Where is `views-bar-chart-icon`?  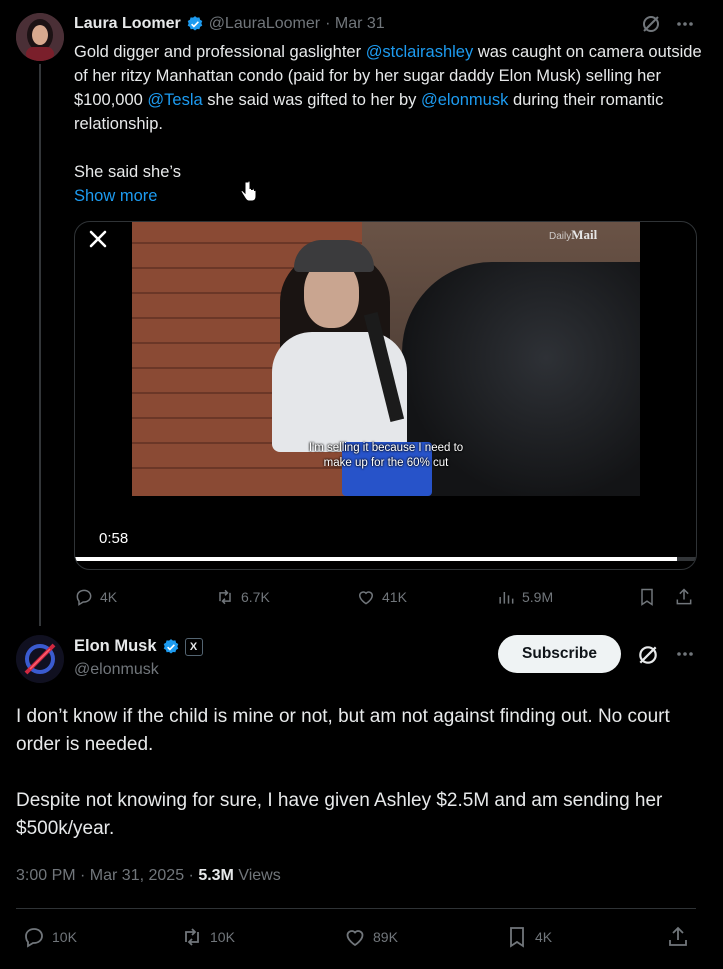 views-bar-chart-icon is located at coordinates (506, 598).